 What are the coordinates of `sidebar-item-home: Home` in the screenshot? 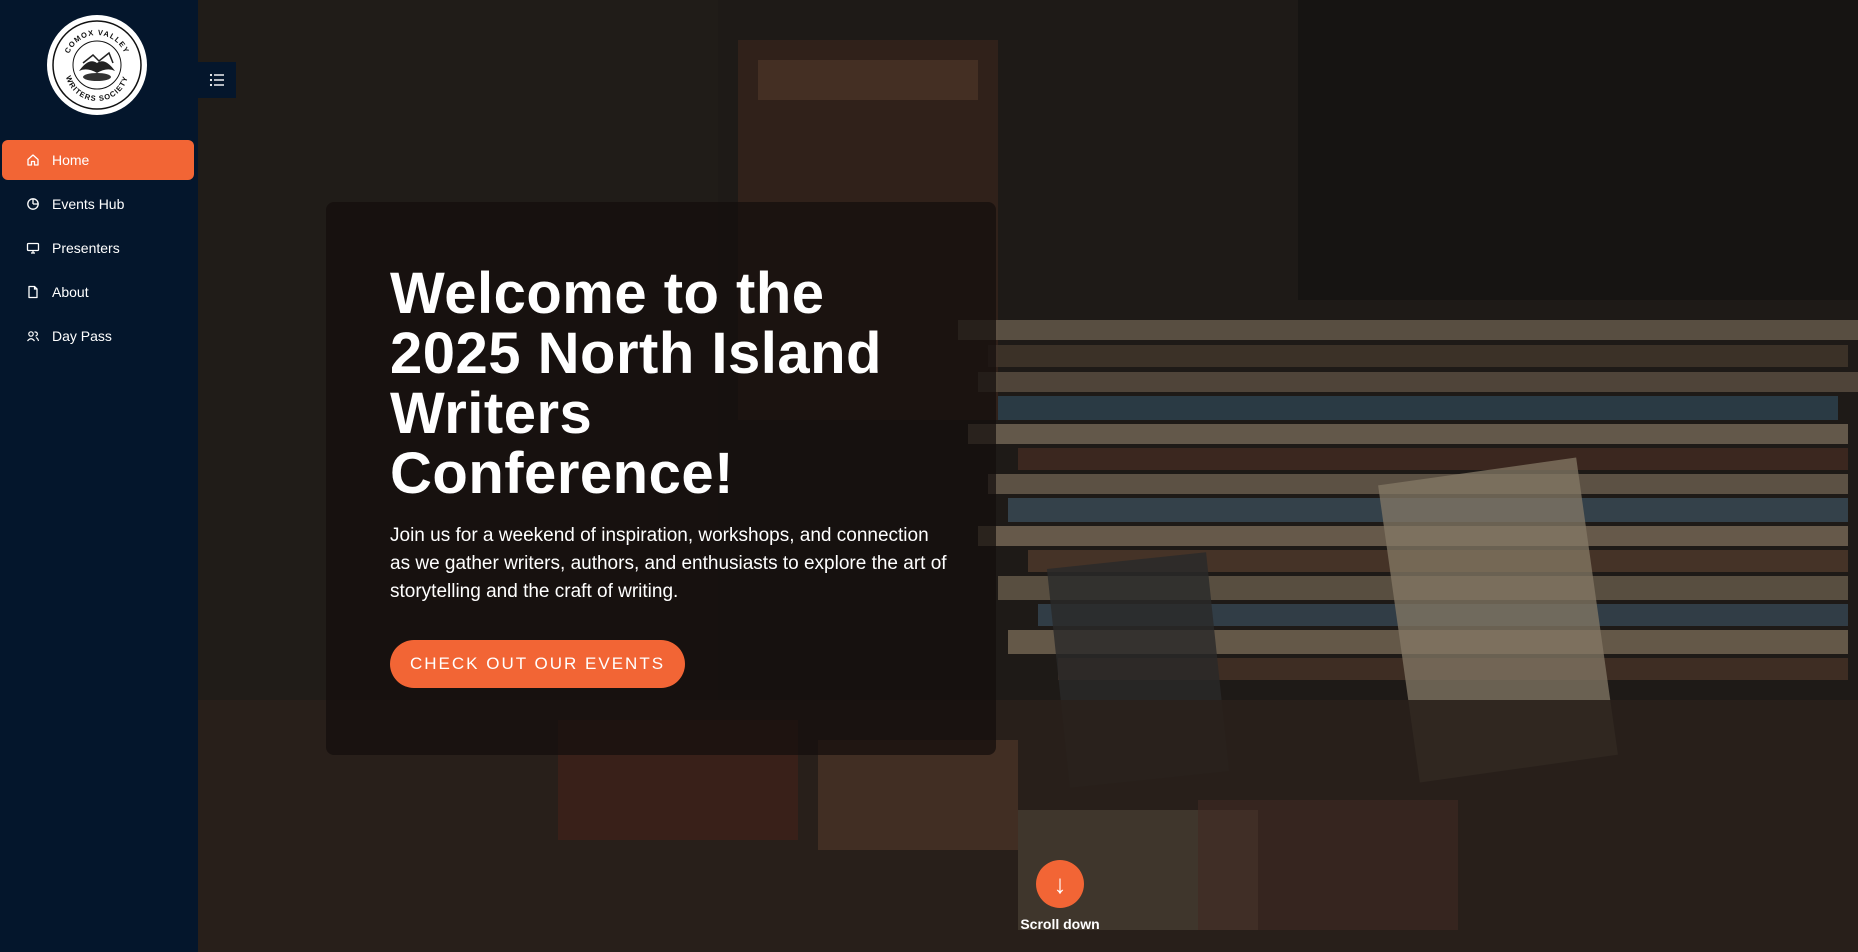 It's located at (98, 160).